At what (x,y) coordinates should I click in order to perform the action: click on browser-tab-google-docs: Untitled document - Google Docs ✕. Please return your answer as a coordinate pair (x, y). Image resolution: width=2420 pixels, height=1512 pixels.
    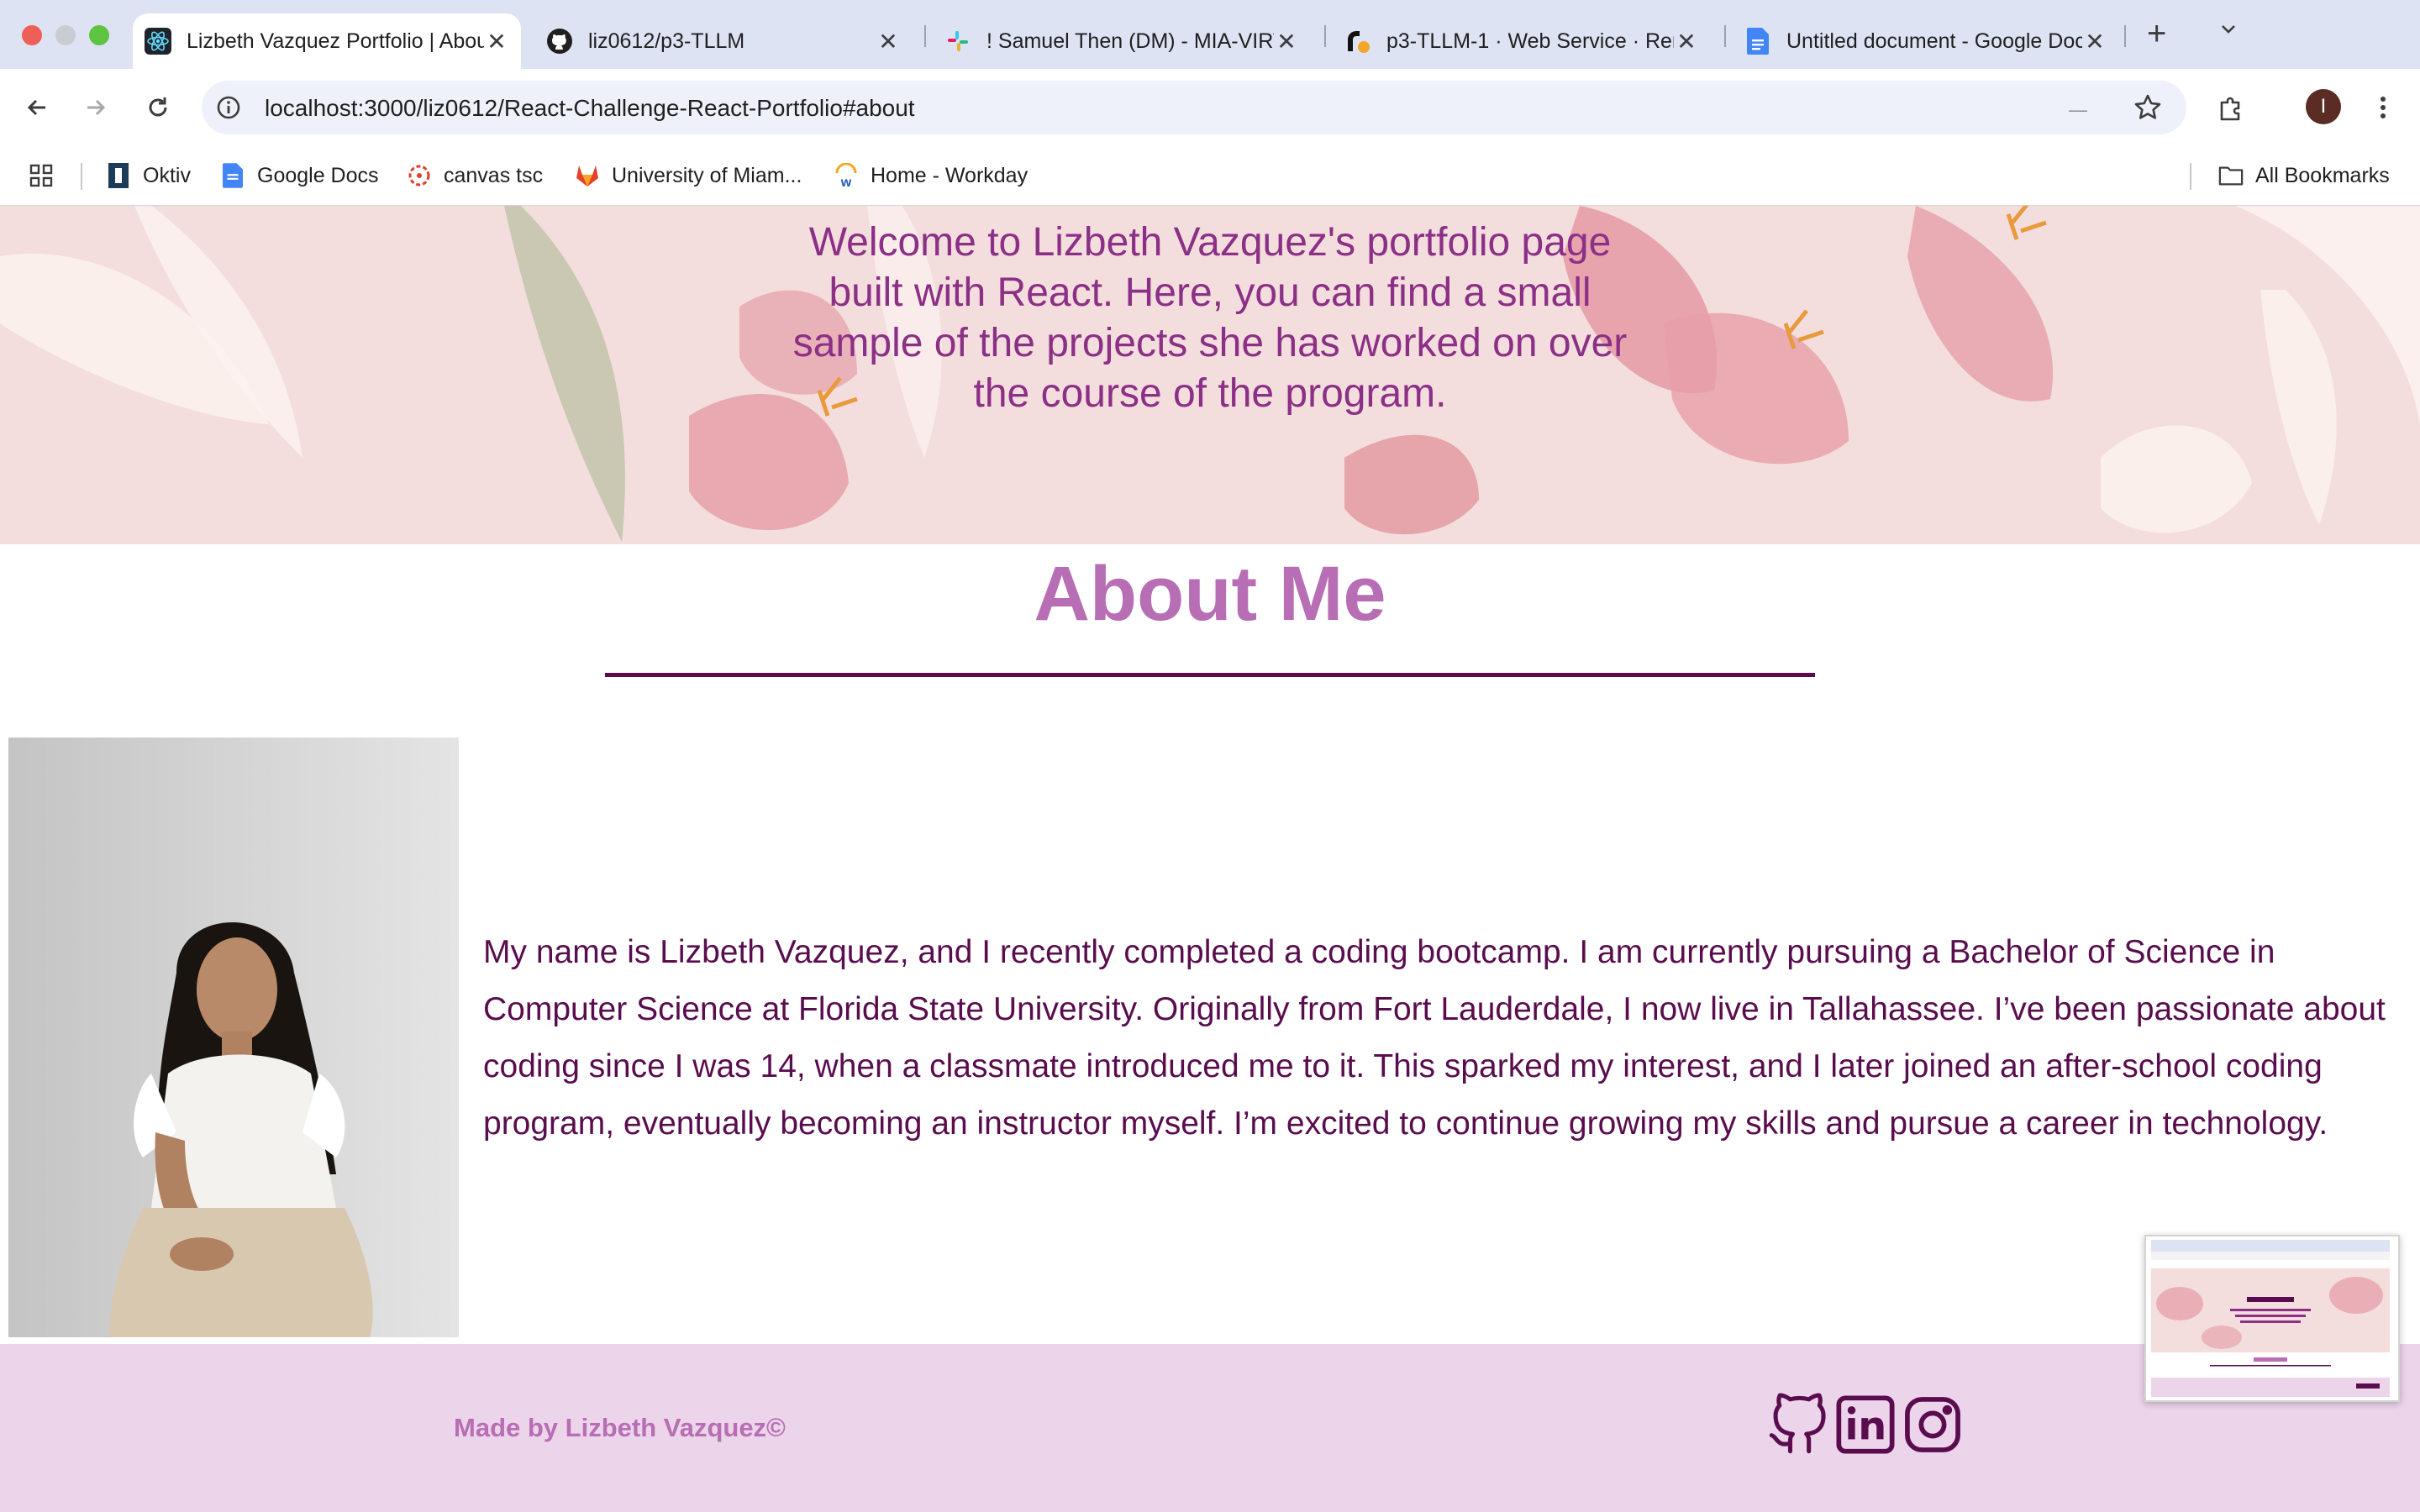
    Looking at the image, I should click on (1926, 41).